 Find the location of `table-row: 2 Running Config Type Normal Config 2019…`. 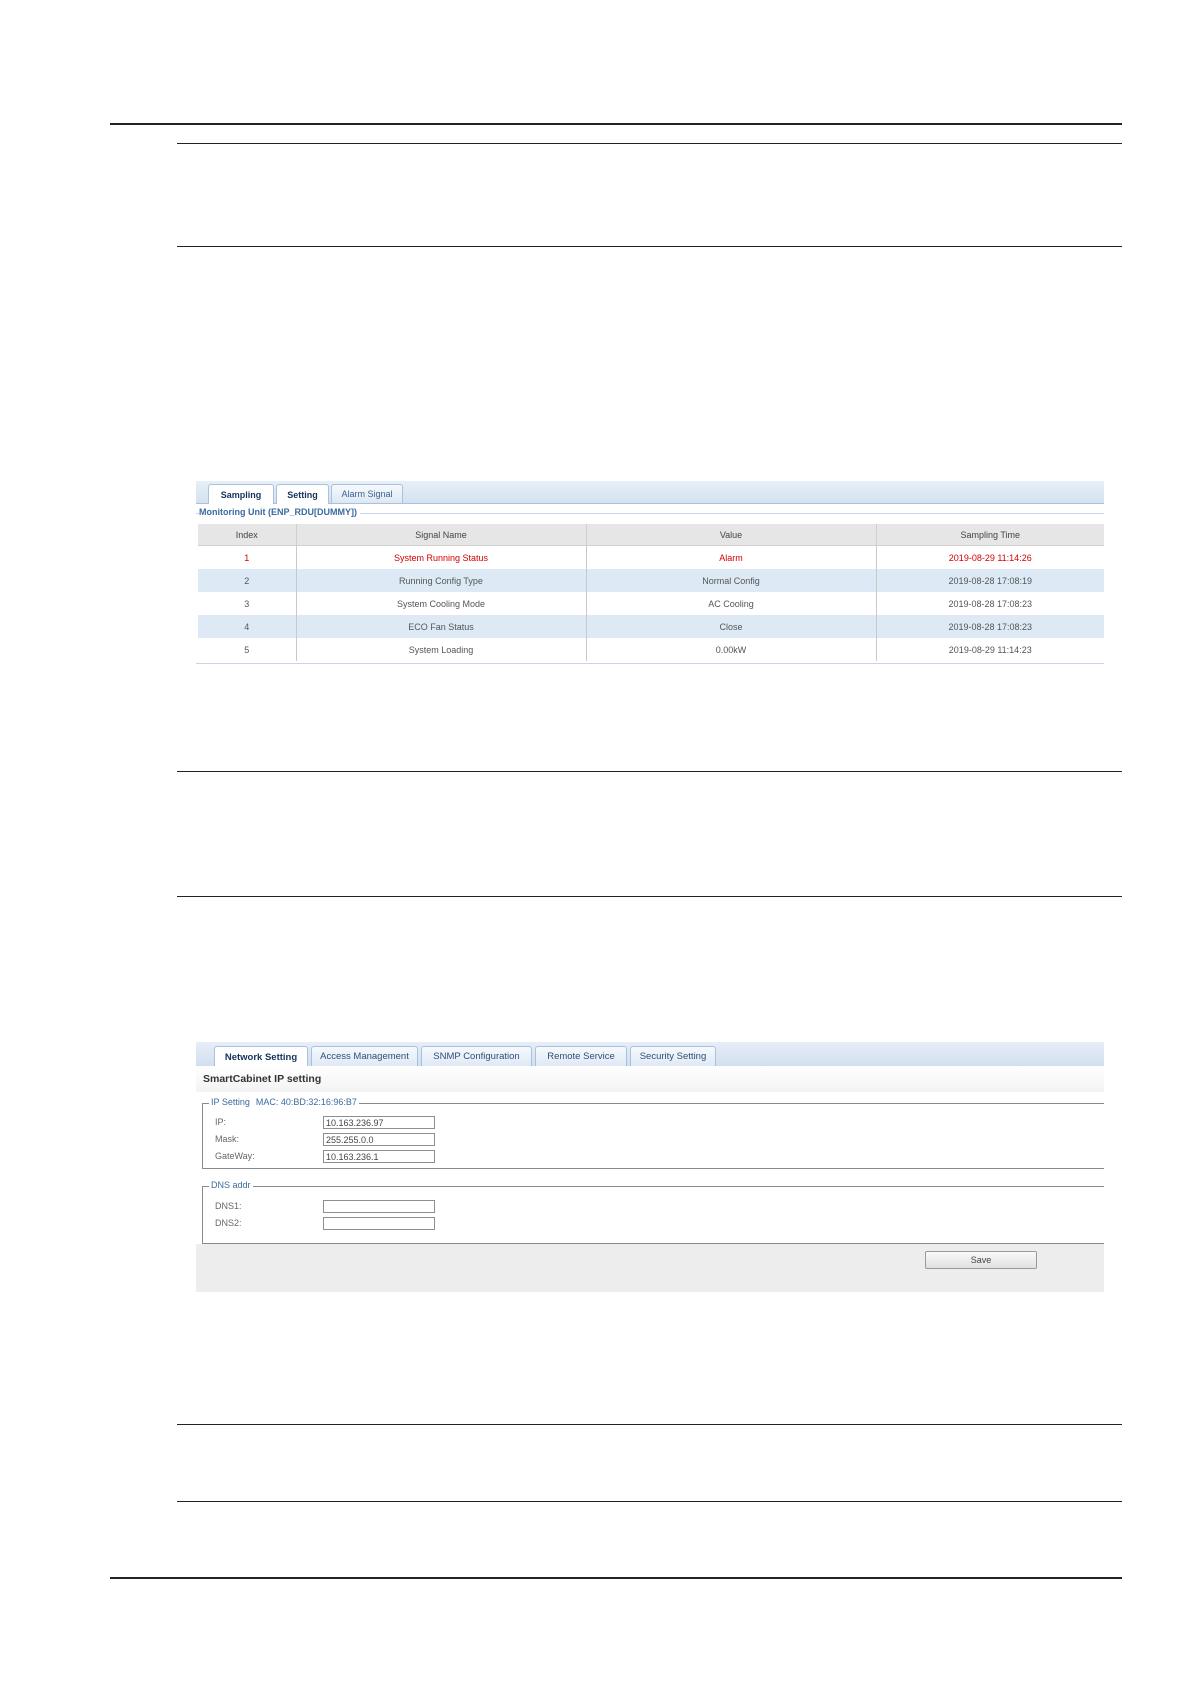

table-row: 2 Running Config Type Normal Config 2019… is located at coordinates (651, 580).